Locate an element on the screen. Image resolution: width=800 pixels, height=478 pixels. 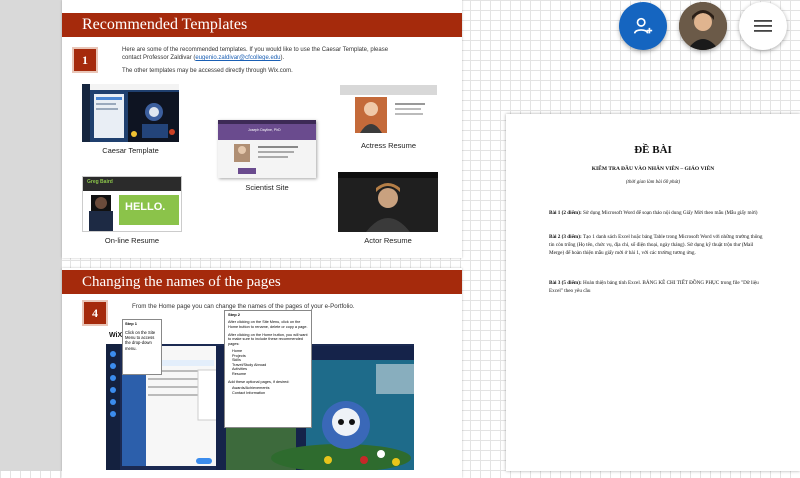
caption-scientist: Scientist Site is located at coordinates (267, 187).